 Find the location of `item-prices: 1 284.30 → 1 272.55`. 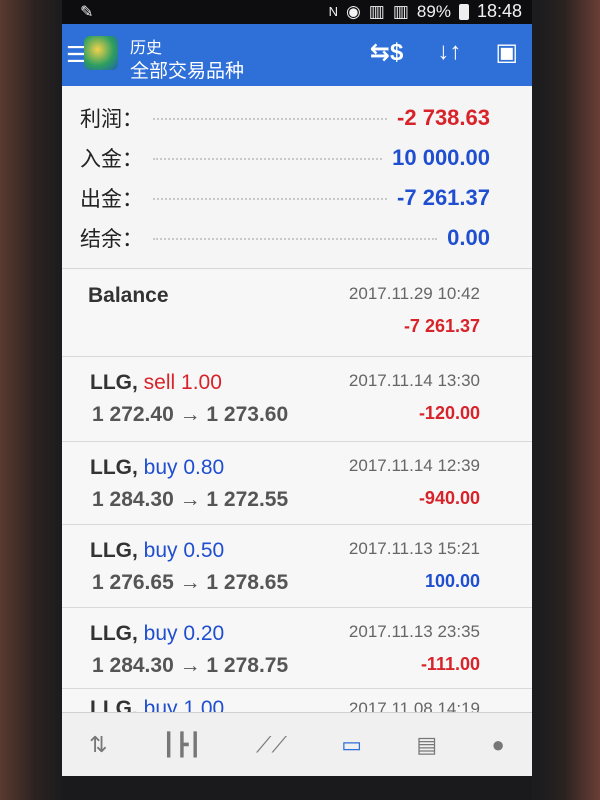

item-prices: 1 284.30 → 1 272.55 is located at coordinates (190, 499).